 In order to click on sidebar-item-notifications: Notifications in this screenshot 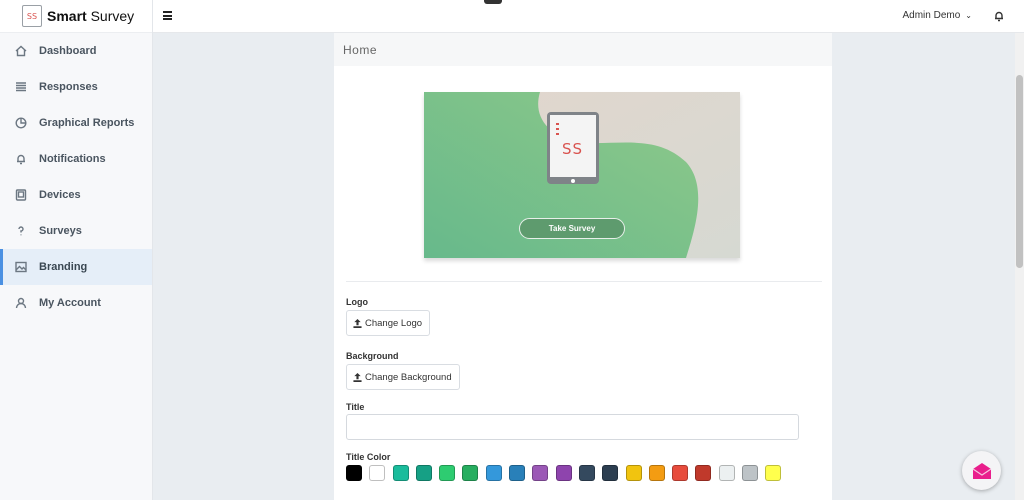, I will do `click(76, 159)`.